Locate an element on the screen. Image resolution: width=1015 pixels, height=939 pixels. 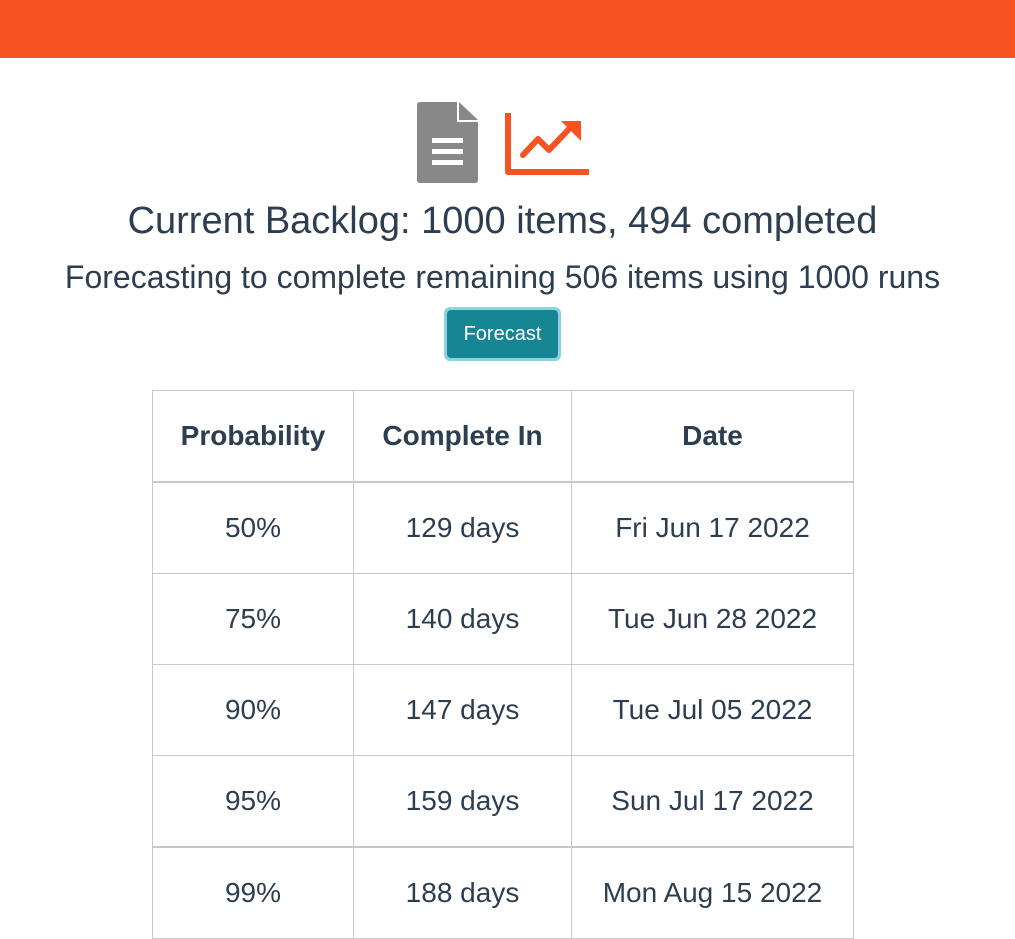
column-header-date: Date is located at coordinates (712, 436).